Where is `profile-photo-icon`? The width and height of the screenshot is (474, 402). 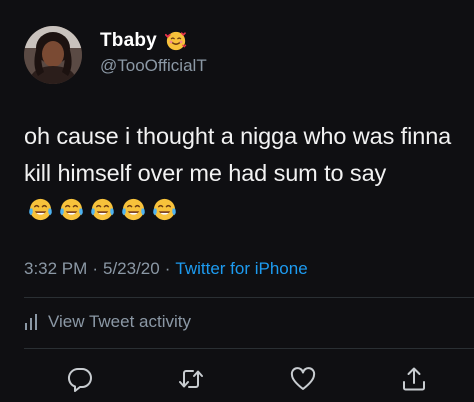
profile-photo-icon is located at coordinates (53, 55).